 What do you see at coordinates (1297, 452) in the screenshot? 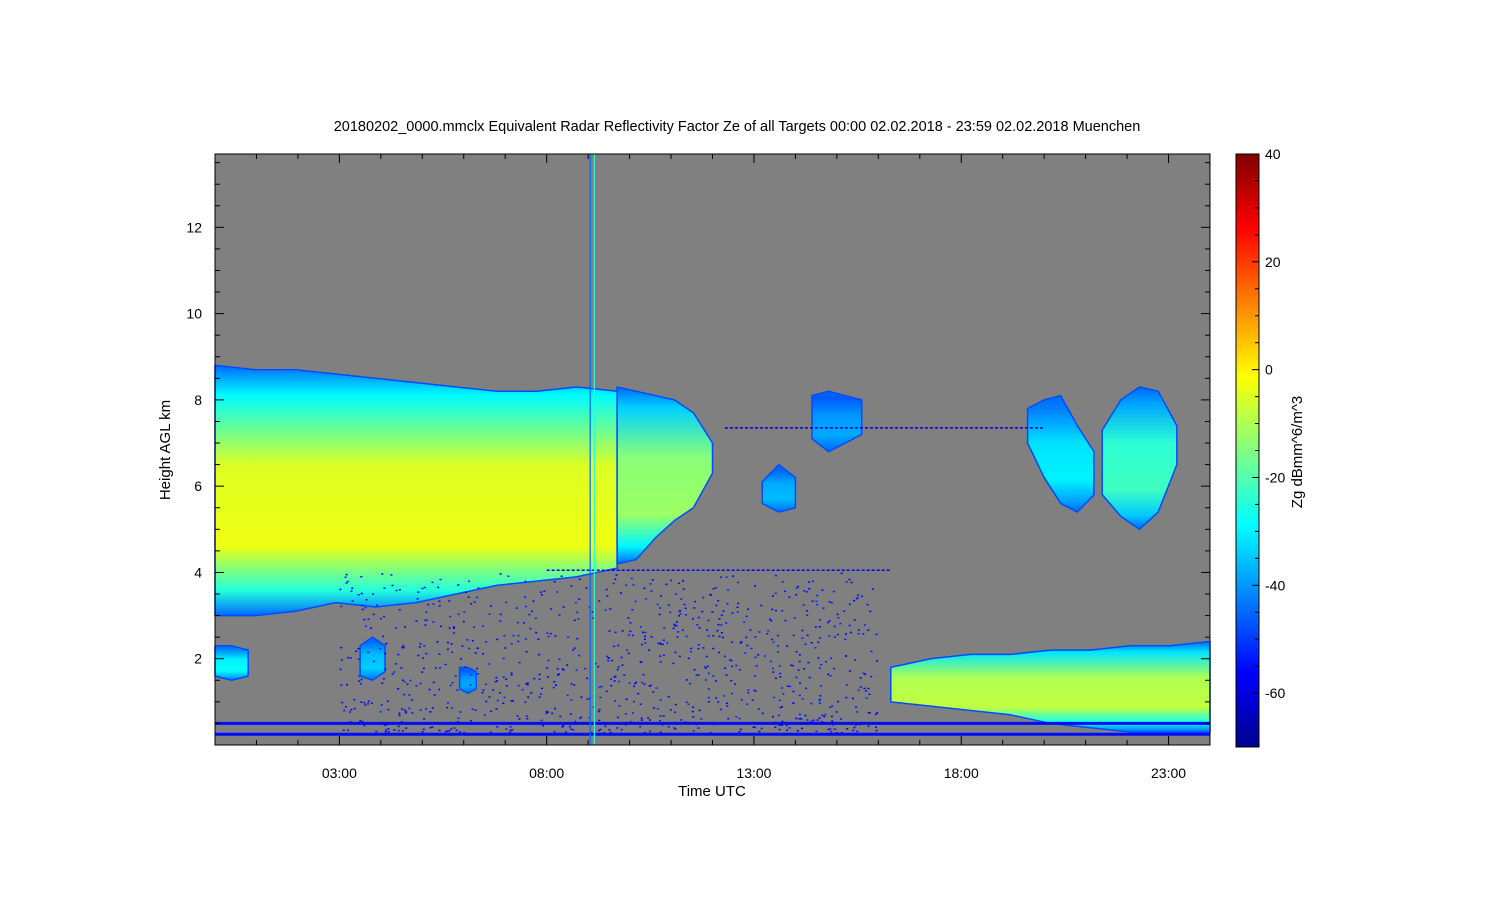
I see `colorbar-label: Zg dBmm^6/m^3` at bounding box center [1297, 452].